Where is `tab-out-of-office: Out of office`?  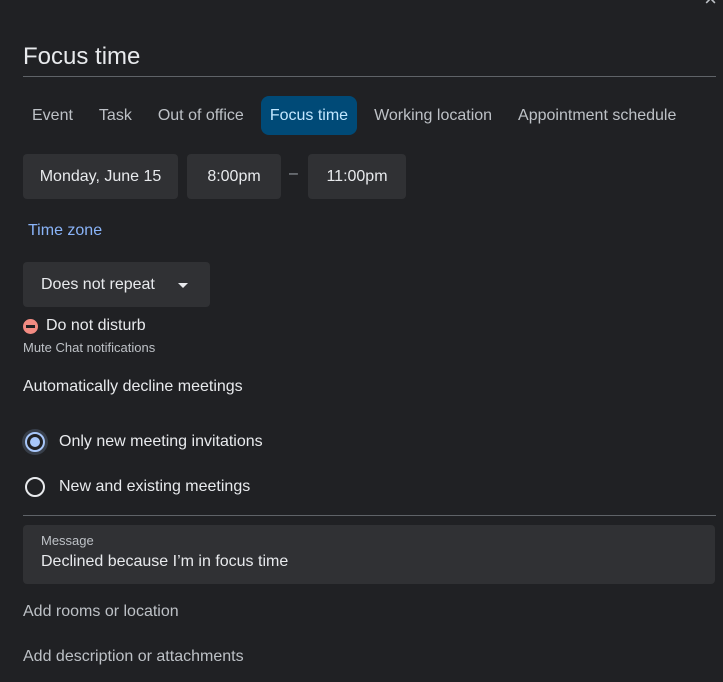 tab-out-of-office: Out of office is located at coordinates (201, 115).